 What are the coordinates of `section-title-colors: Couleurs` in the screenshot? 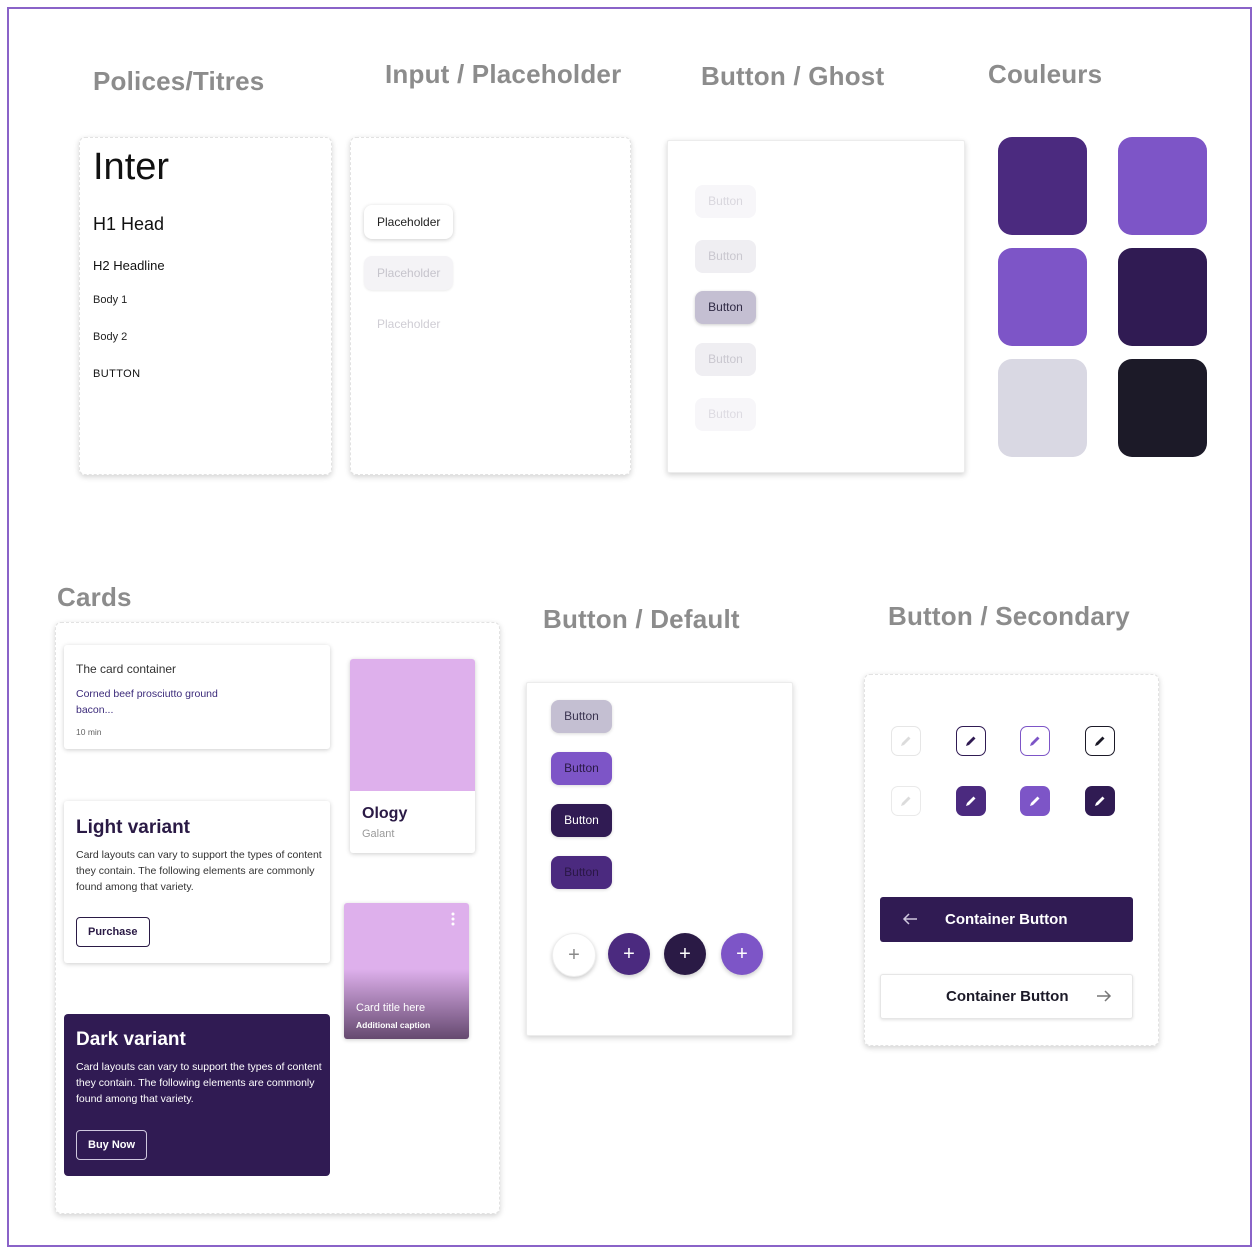 It's located at (1045, 74).